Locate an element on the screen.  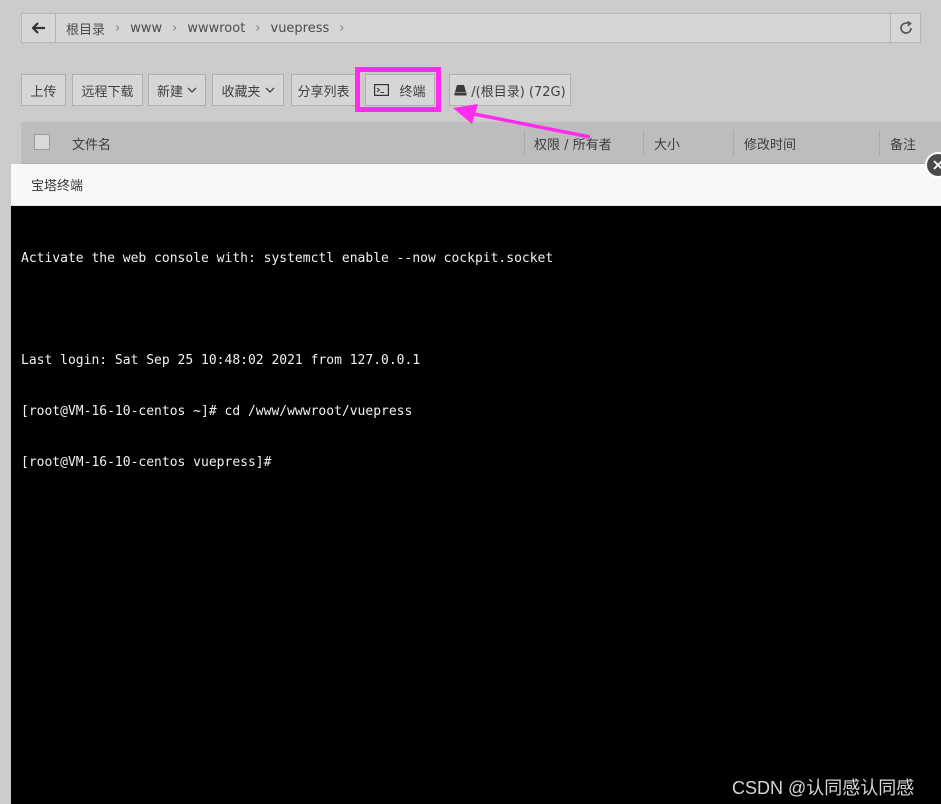
watermark: CSDN @认同感认同感 is located at coordinates (823, 788).